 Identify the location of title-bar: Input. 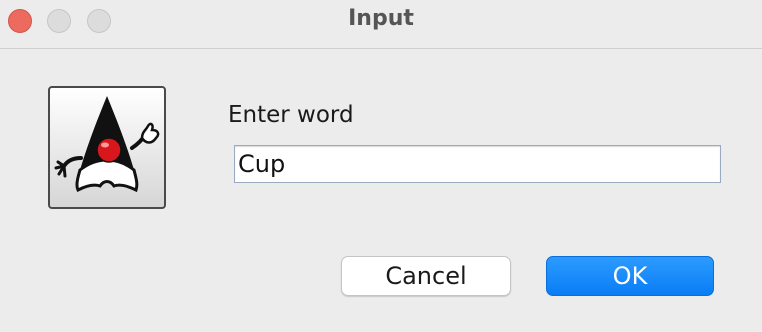
(381, 24).